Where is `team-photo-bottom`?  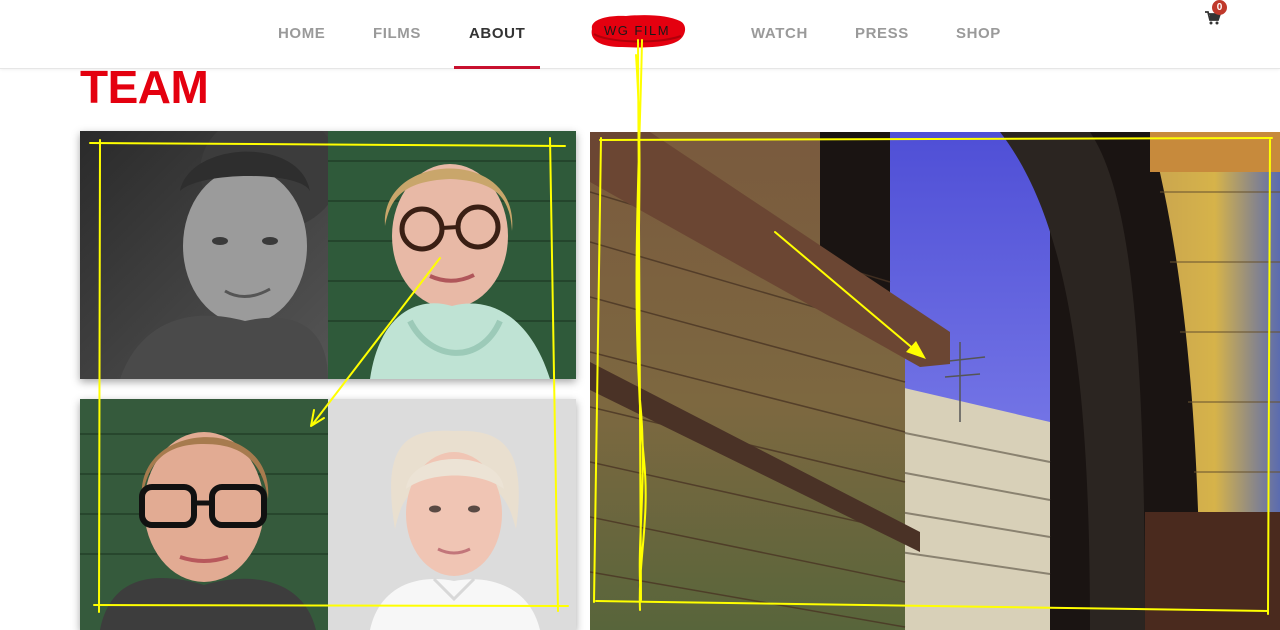 team-photo-bottom is located at coordinates (328, 514).